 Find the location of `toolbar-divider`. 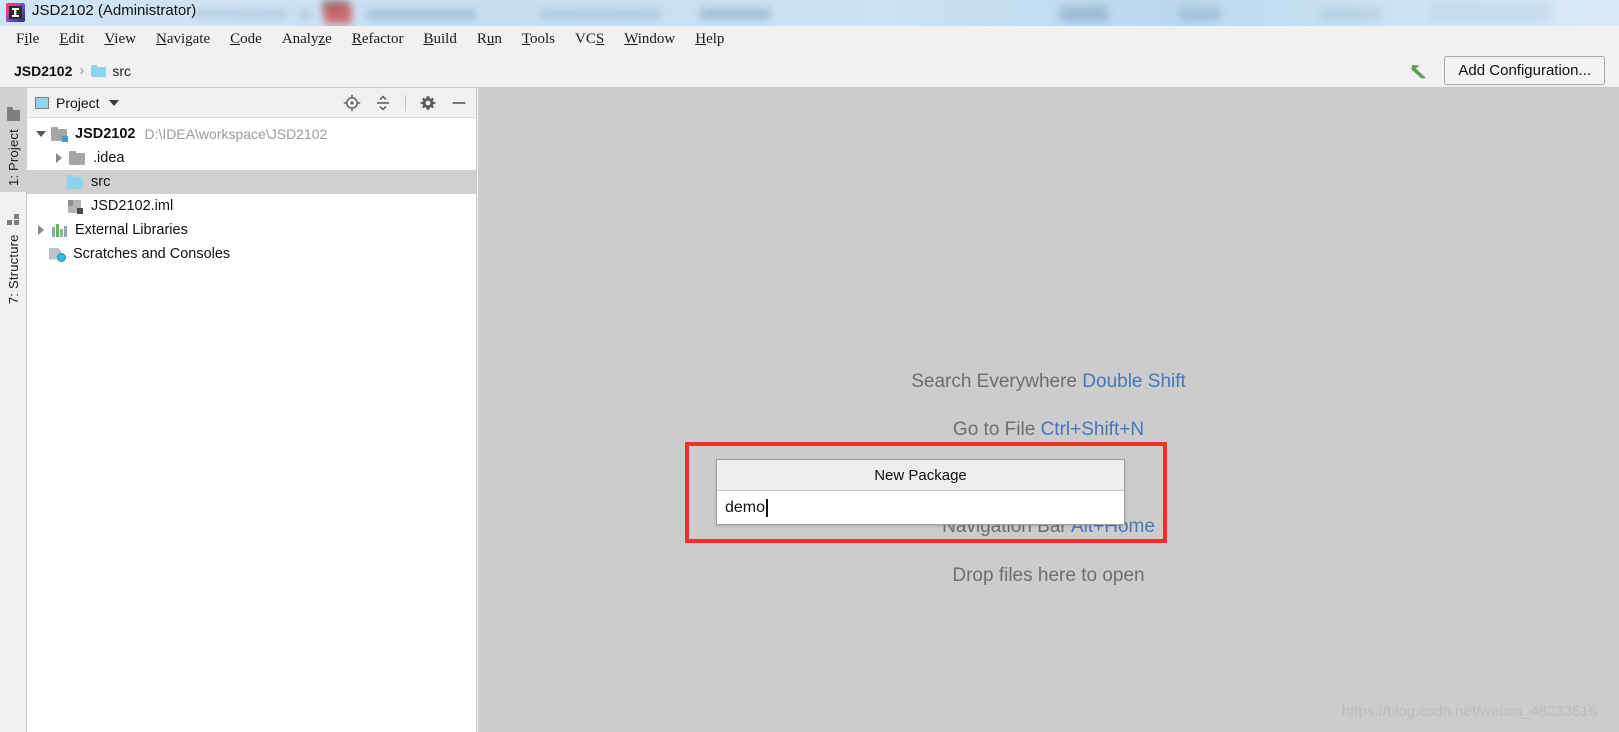

toolbar-divider is located at coordinates (405, 102).